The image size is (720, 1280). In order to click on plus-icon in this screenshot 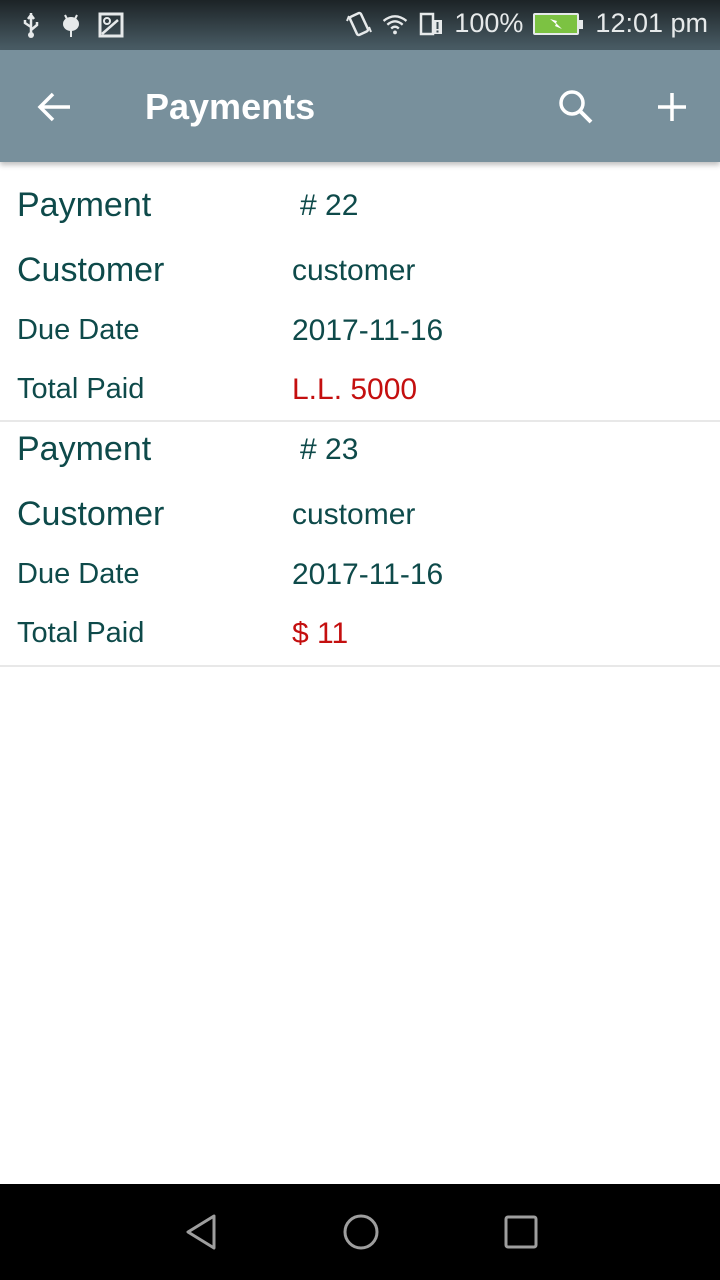, I will do `click(672, 107)`.